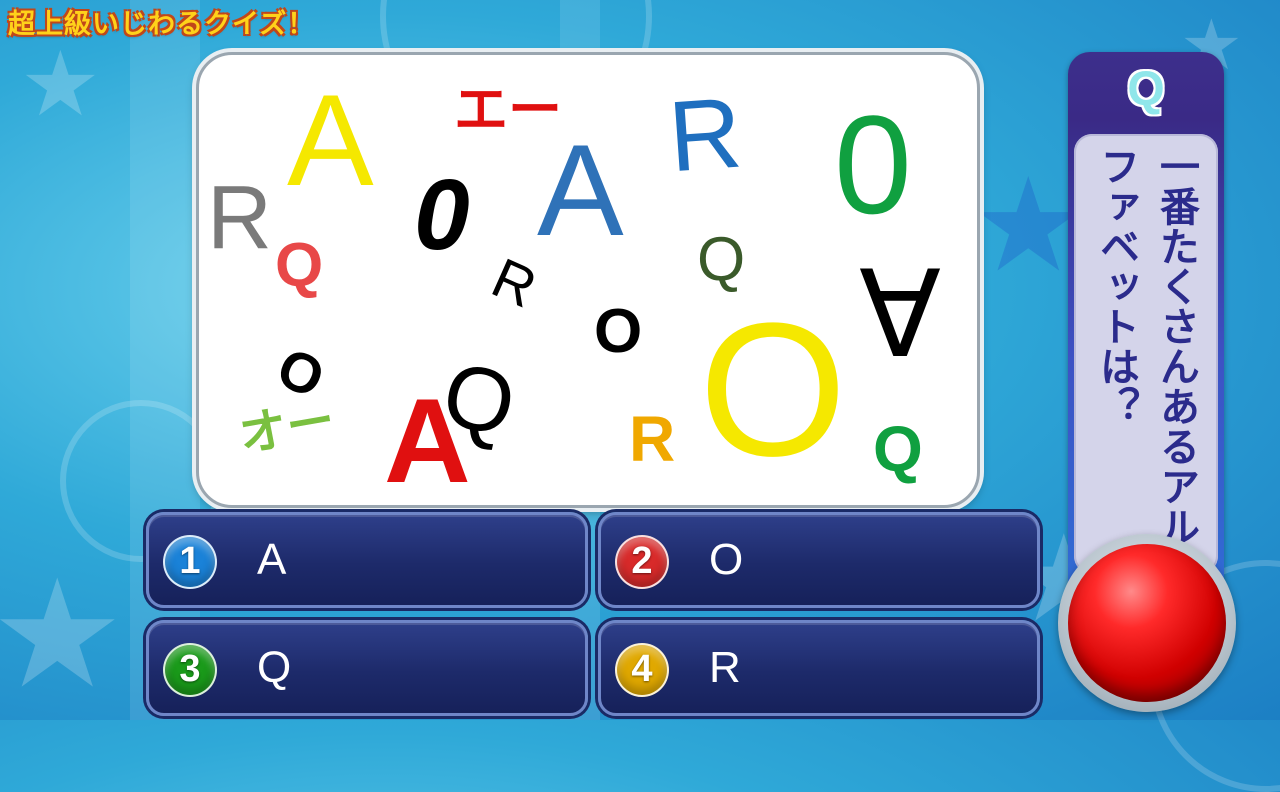  I want to click on answer-label: Q, so click(274, 667).